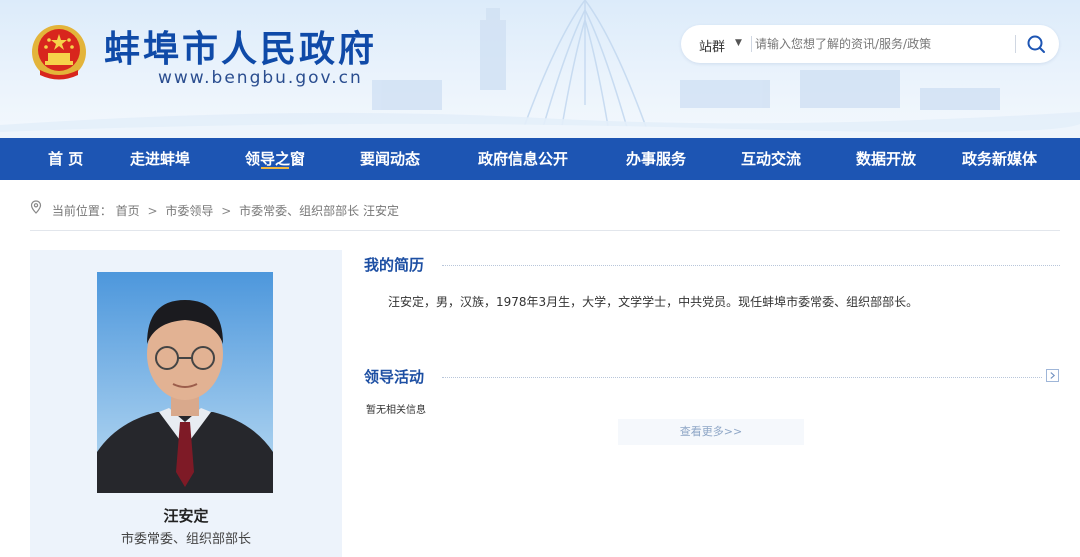 This screenshot has height=557, width=1080. What do you see at coordinates (214, 209) in the screenshot?
I see `breadcrumb: 当前位置： 首页 > 市委领导 > 市委常委、组织部部长 汪安定` at bounding box center [214, 209].